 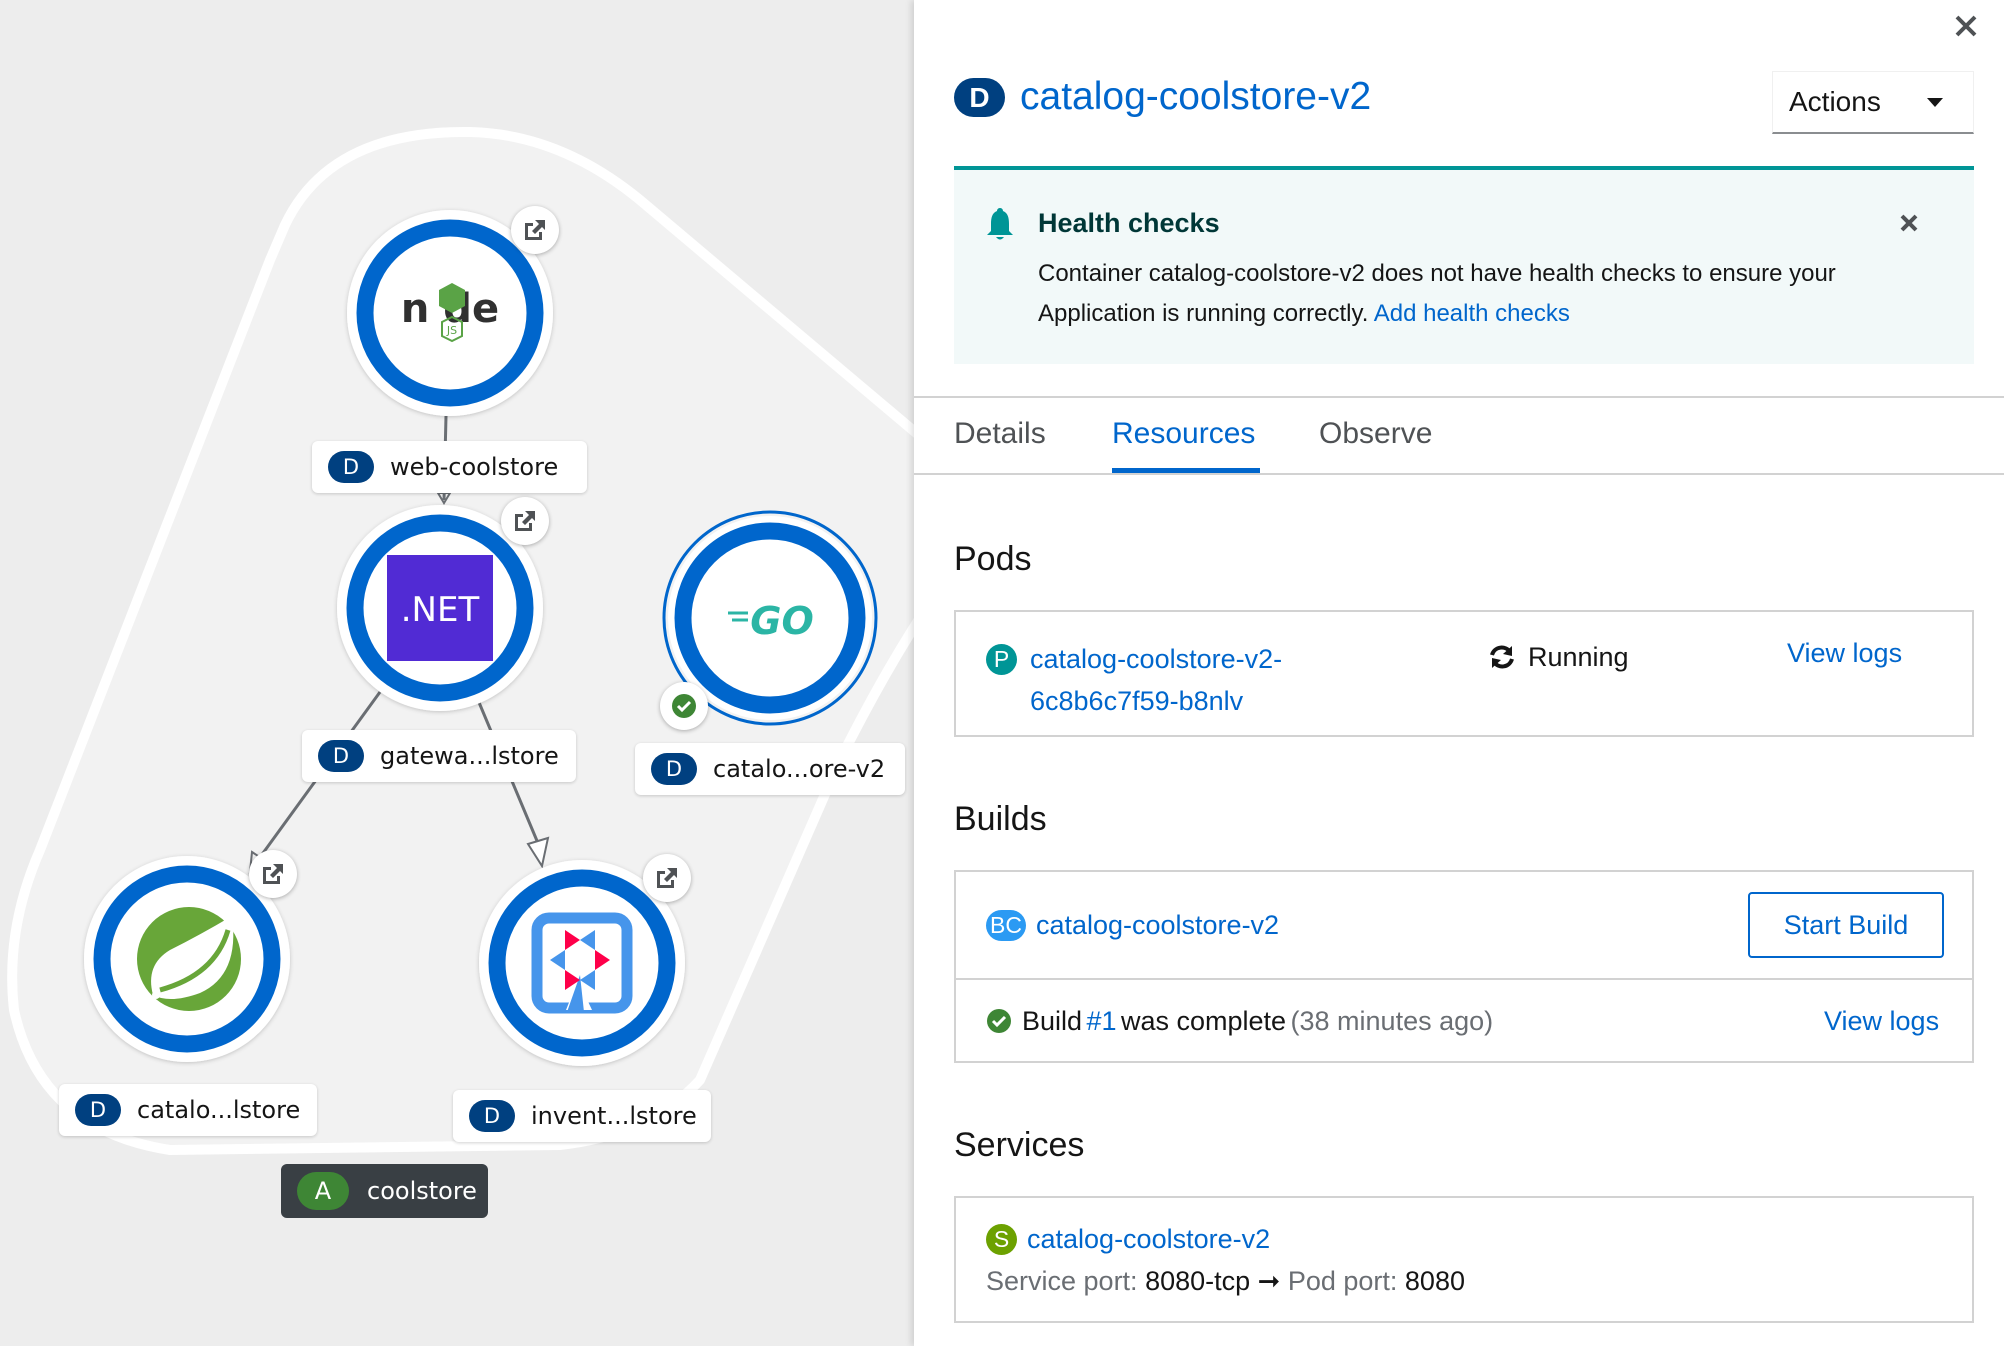 What do you see at coordinates (1062, 1281) in the screenshot?
I see `service-port-label: Service port:` at bounding box center [1062, 1281].